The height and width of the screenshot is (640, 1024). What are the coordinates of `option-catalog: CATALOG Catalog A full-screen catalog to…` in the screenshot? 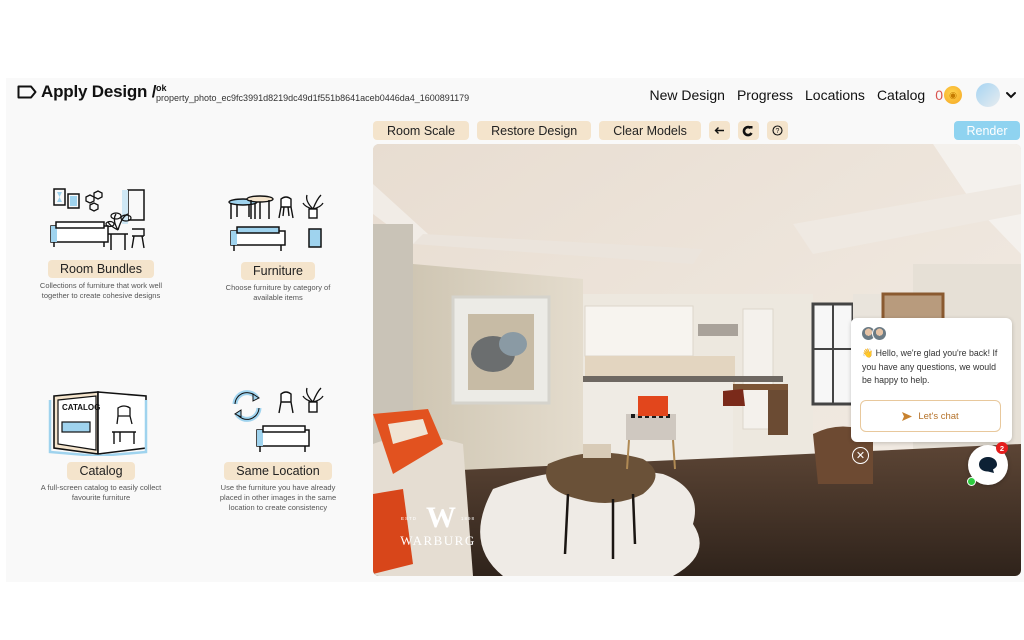 It's located at (101, 444).